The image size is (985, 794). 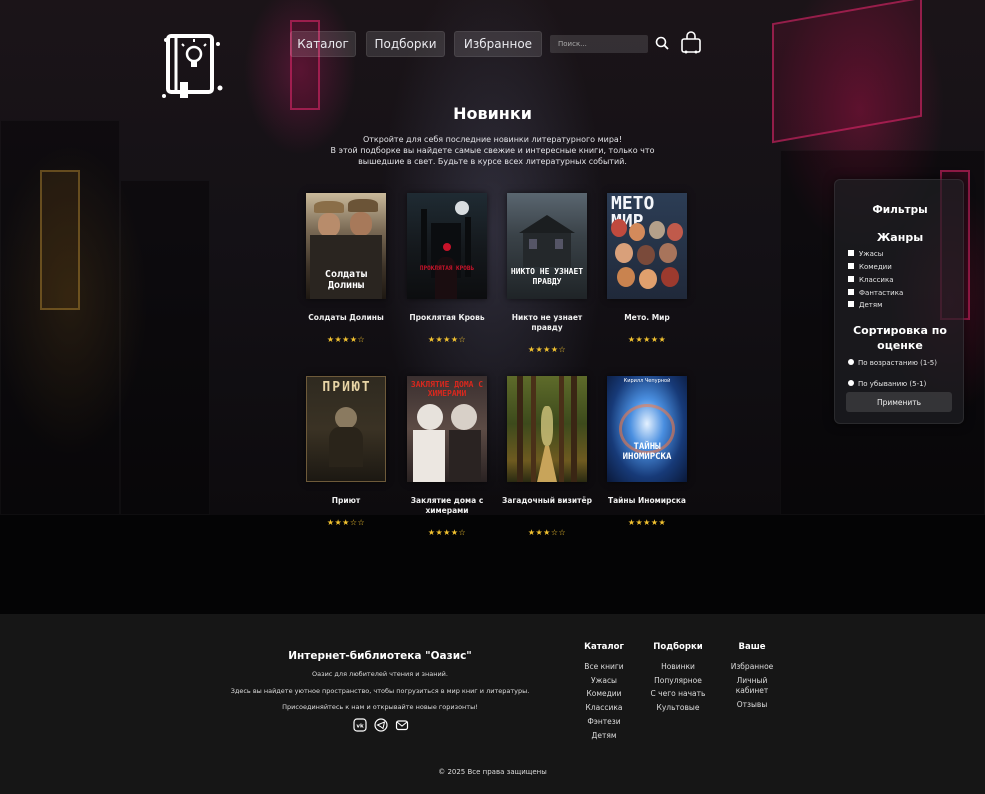 What do you see at coordinates (547, 323) in the screenshot?
I see `book-title: Никто не узнает правду` at bounding box center [547, 323].